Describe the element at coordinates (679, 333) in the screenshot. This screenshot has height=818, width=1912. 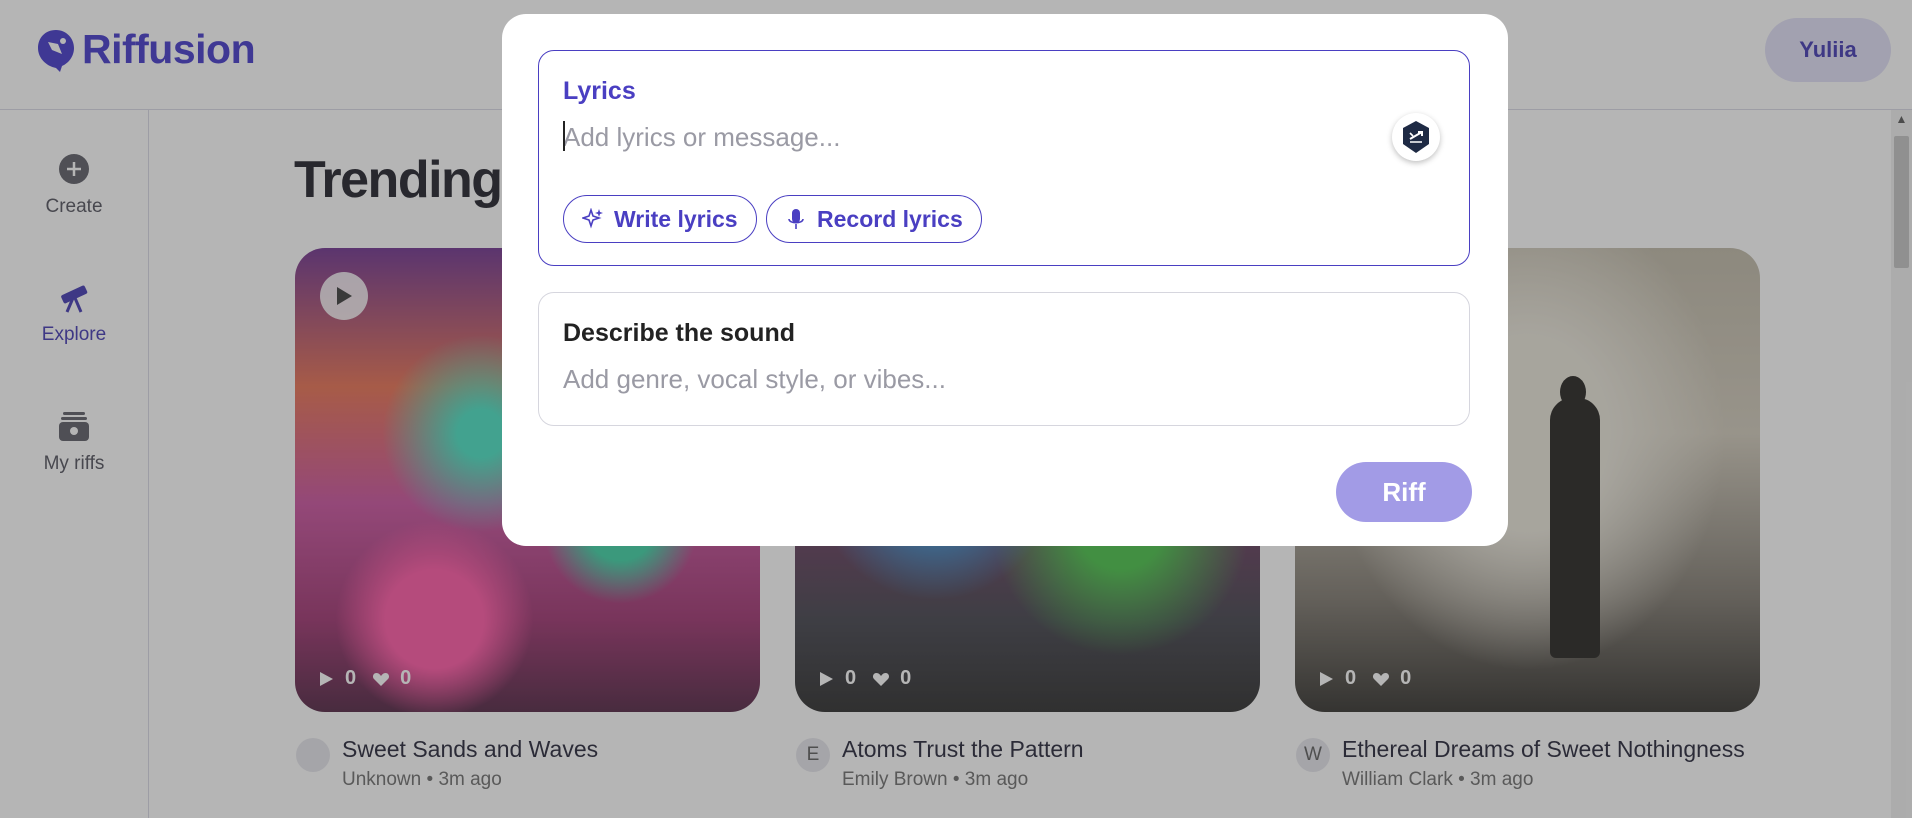
I see `sound-label: Describe the sound` at that location.